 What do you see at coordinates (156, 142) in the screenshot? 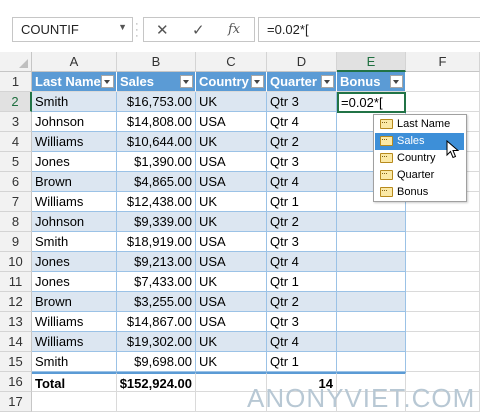
I see `table-cell: $10,644.00` at bounding box center [156, 142].